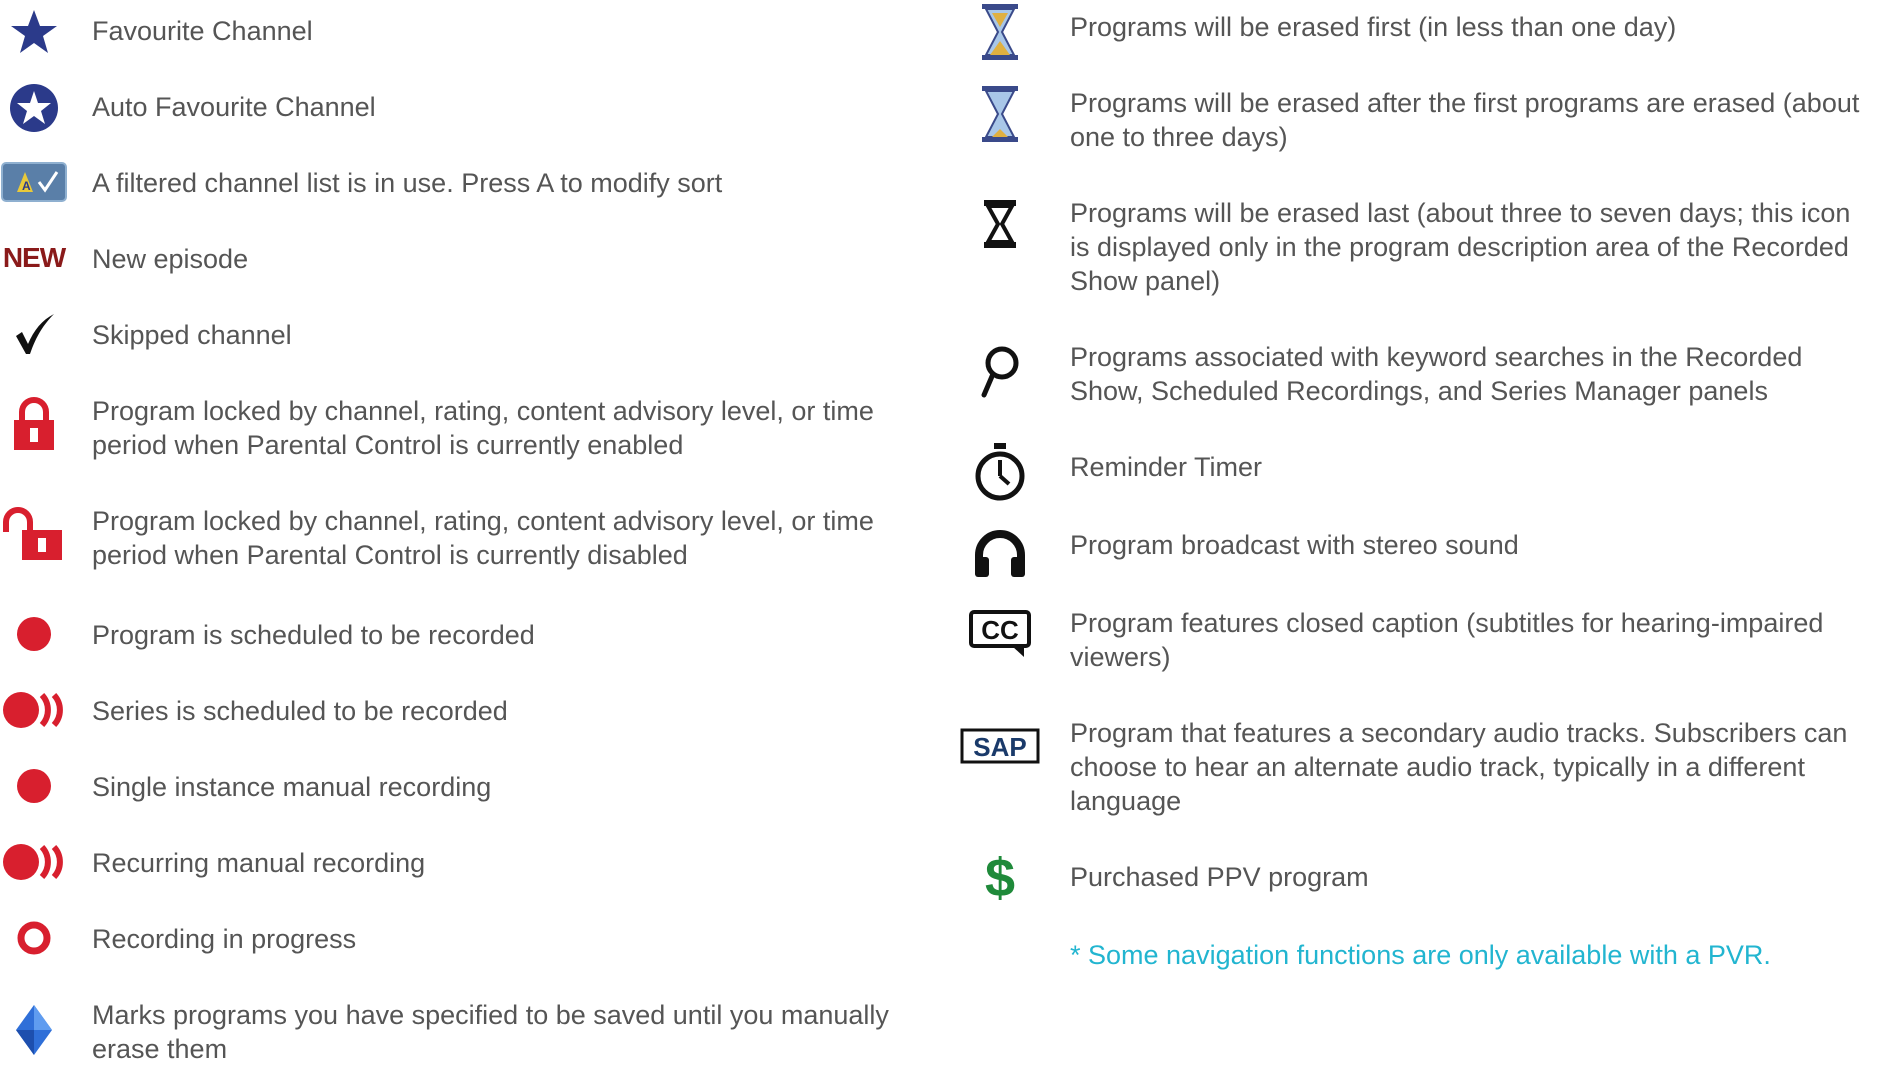 Image resolution: width=1898 pixels, height=1066 pixels. Describe the element at coordinates (34, 534) in the screenshot. I see `lock-open-icon` at that location.